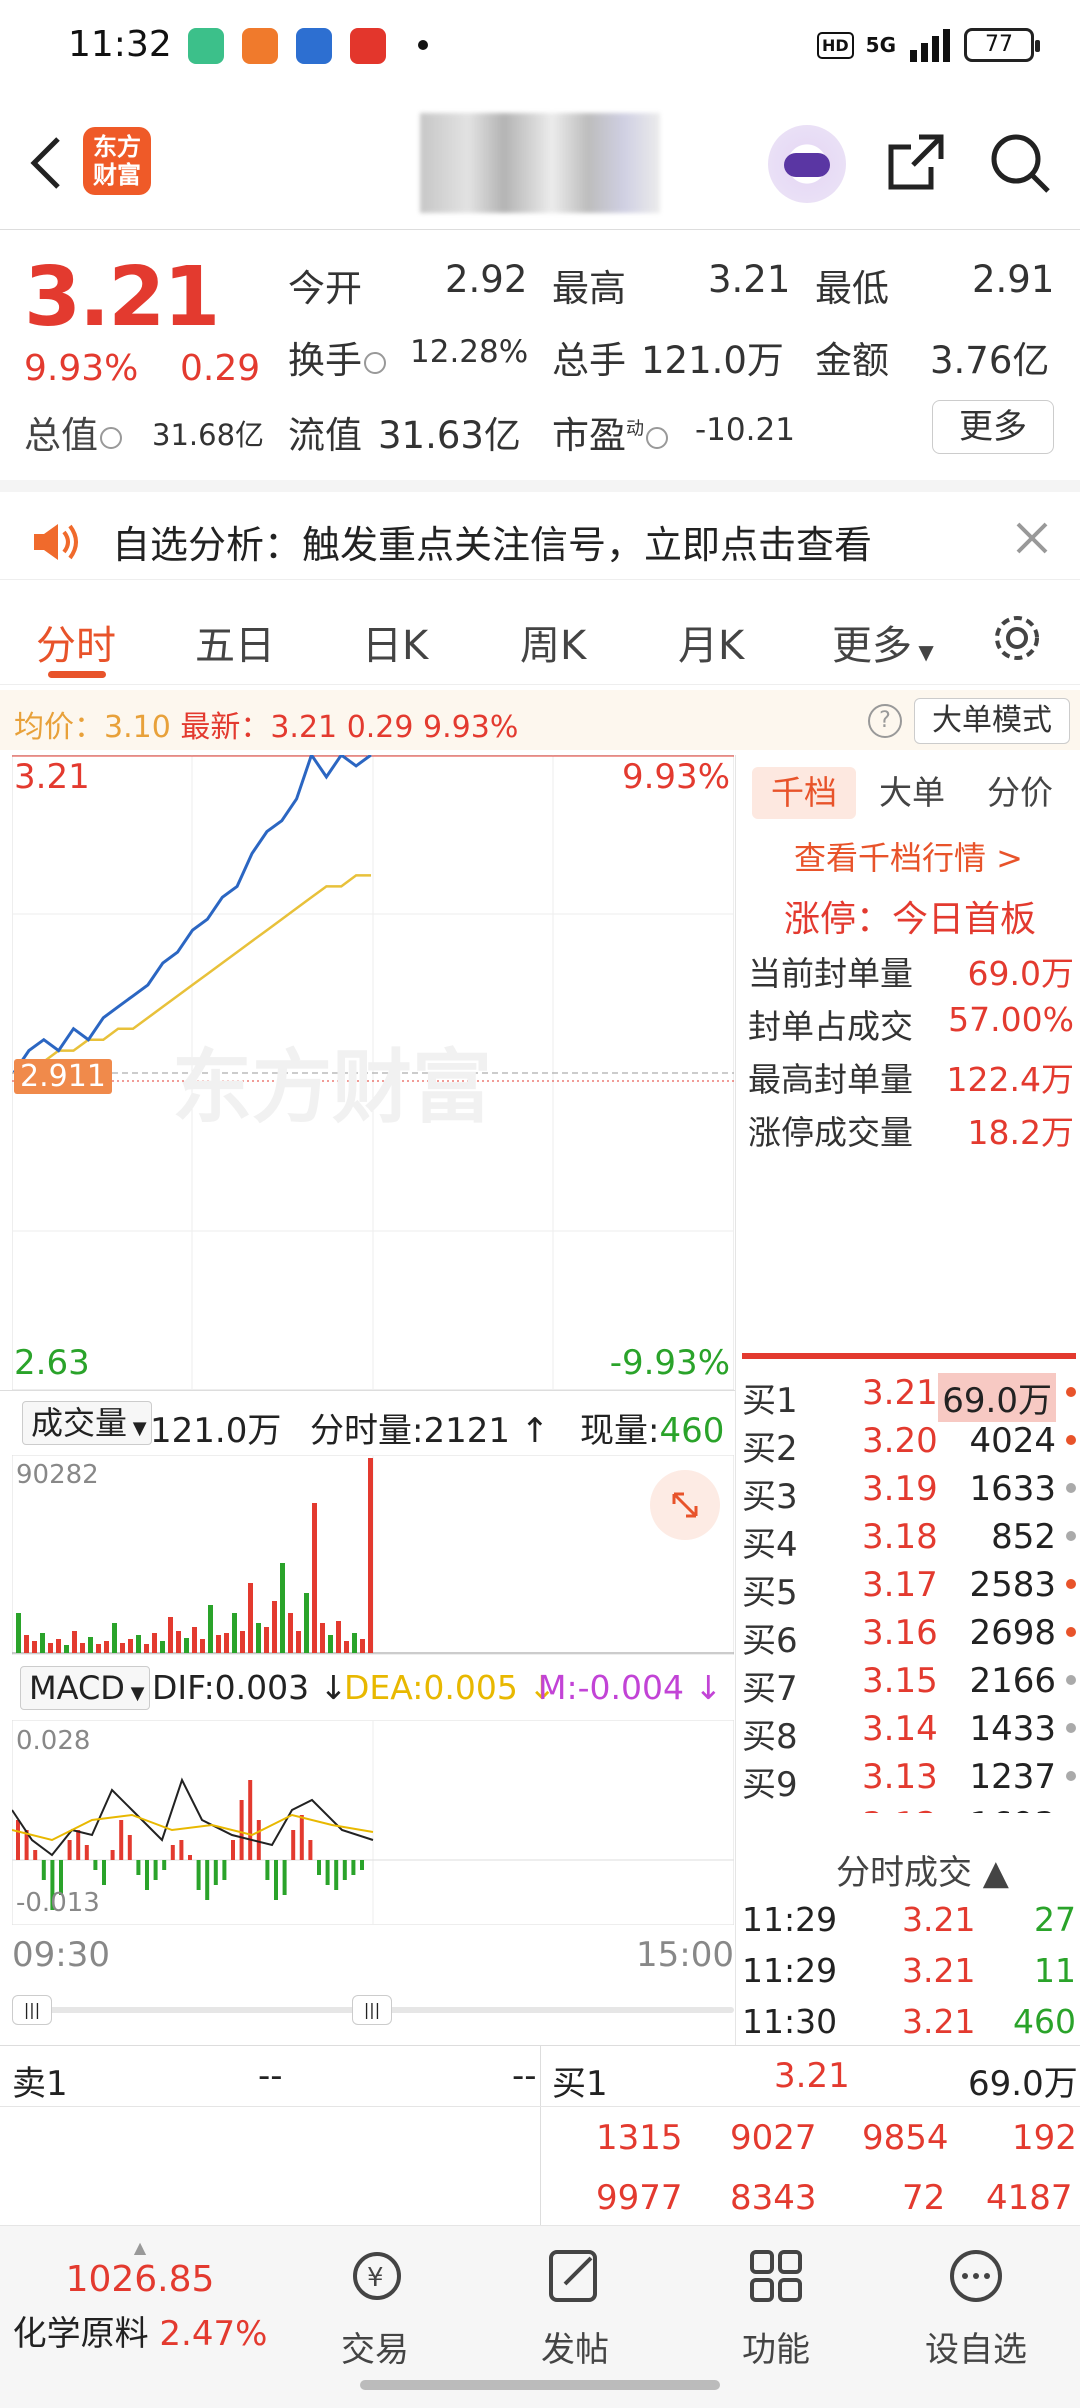 This screenshot has height=2408, width=1080. I want to click on expand-icon, so click(685, 1505).